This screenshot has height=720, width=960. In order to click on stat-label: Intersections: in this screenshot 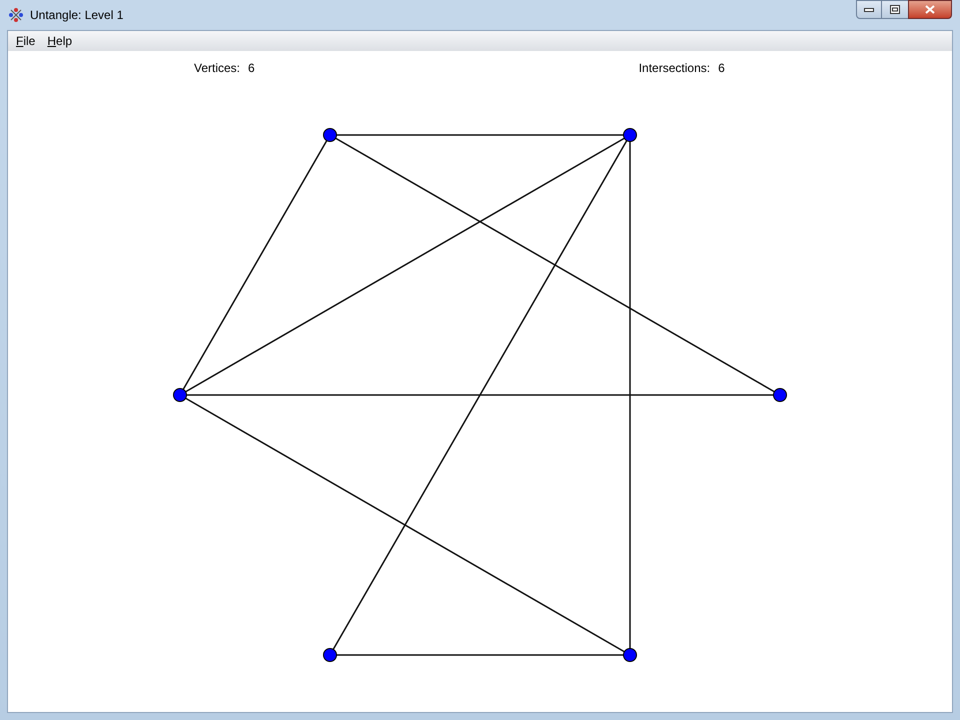, I will do `click(674, 68)`.